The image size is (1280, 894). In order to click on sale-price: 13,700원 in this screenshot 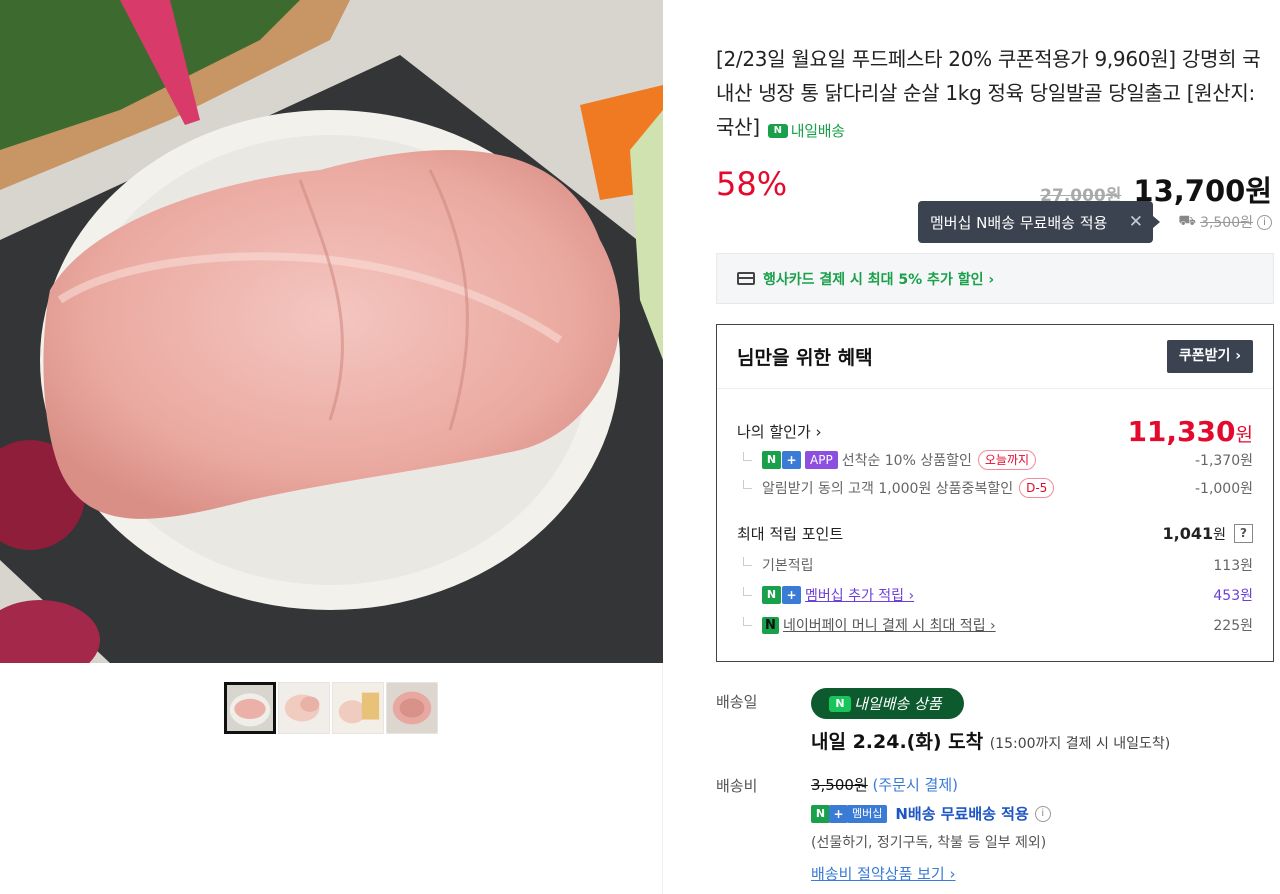, I will do `click(1202, 191)`.